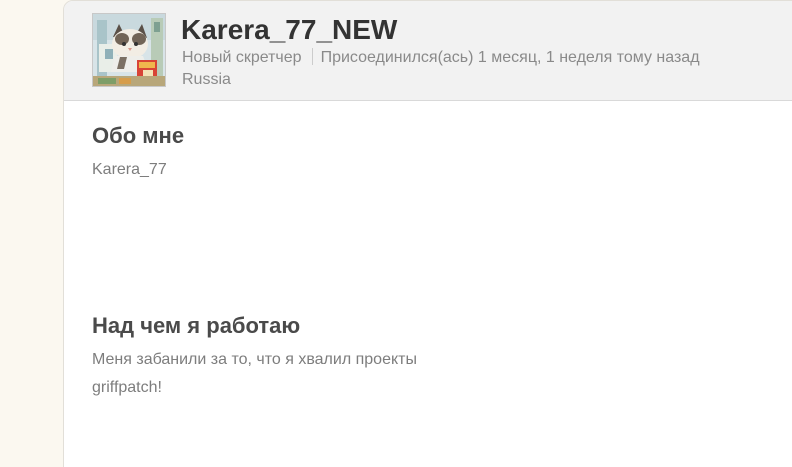 This screenshot has height=467, width=792. Describe the element at coordinates (206, 79) in the screenshot. I see `profile-location: Russia` at that location.